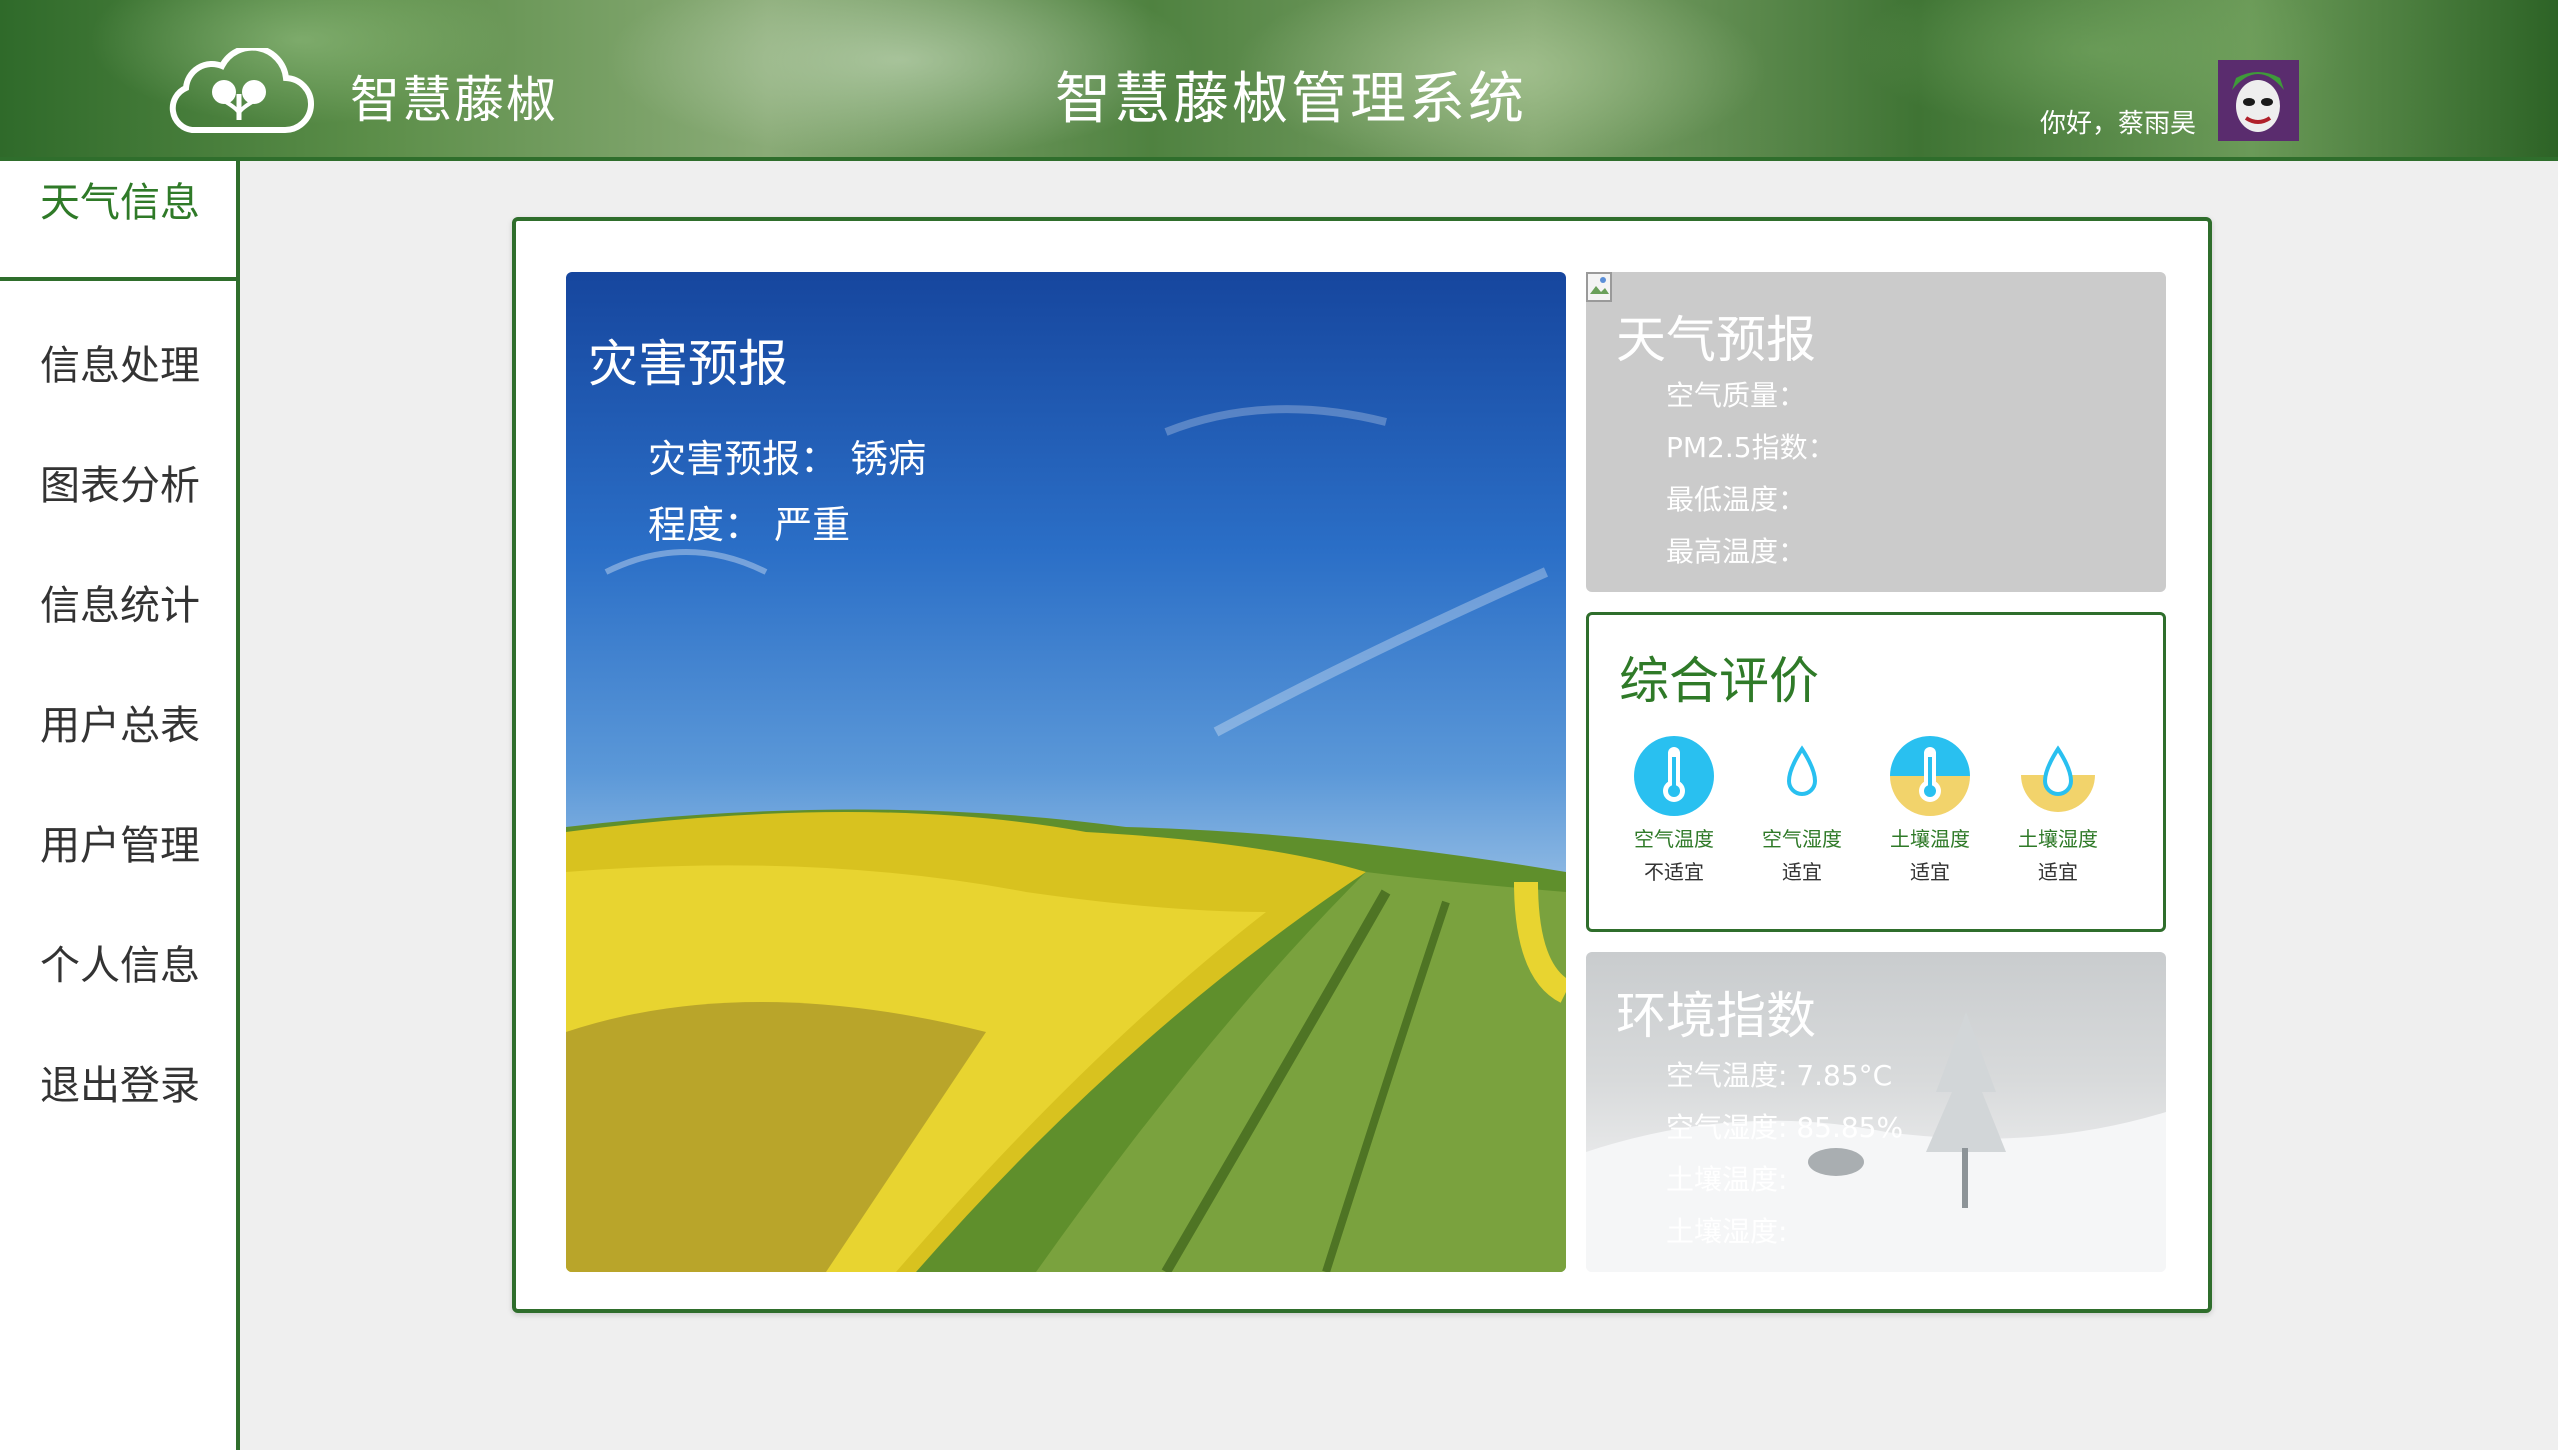 The image size is (2558, 1450). Describe the element at coordinates (1674, 839) in the screenshot. I see `indicator-name: 空气温度` at that location.